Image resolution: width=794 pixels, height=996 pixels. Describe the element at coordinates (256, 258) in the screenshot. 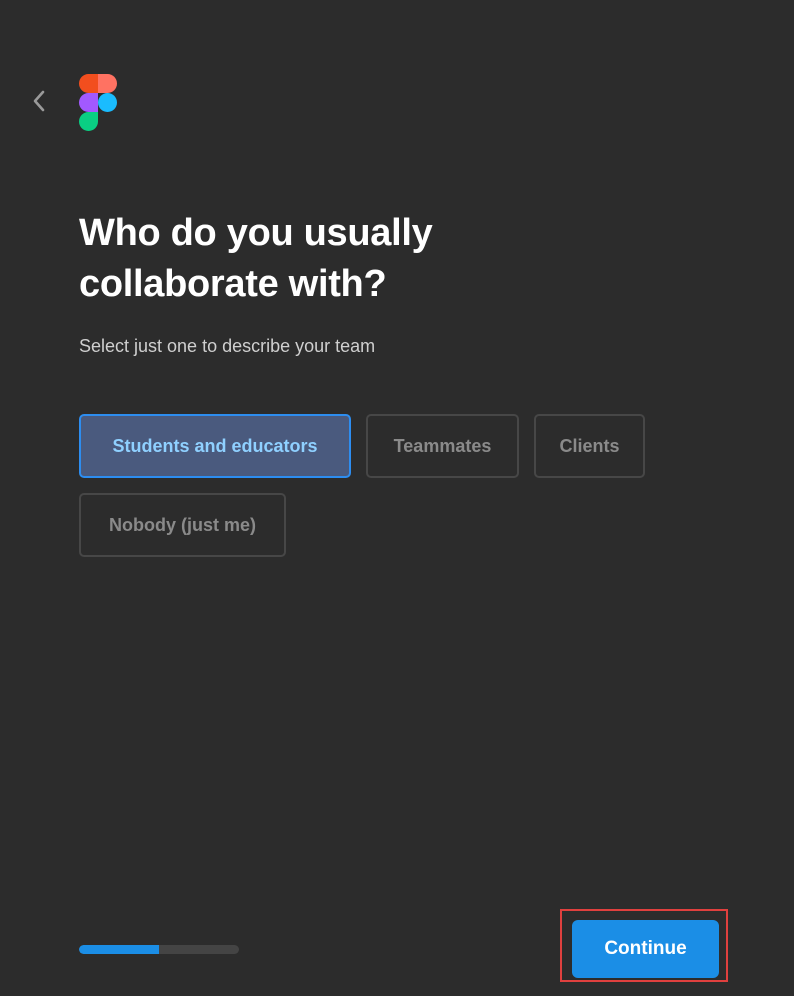

I see `page-title: Who do you usually collaborate with?` at that location.